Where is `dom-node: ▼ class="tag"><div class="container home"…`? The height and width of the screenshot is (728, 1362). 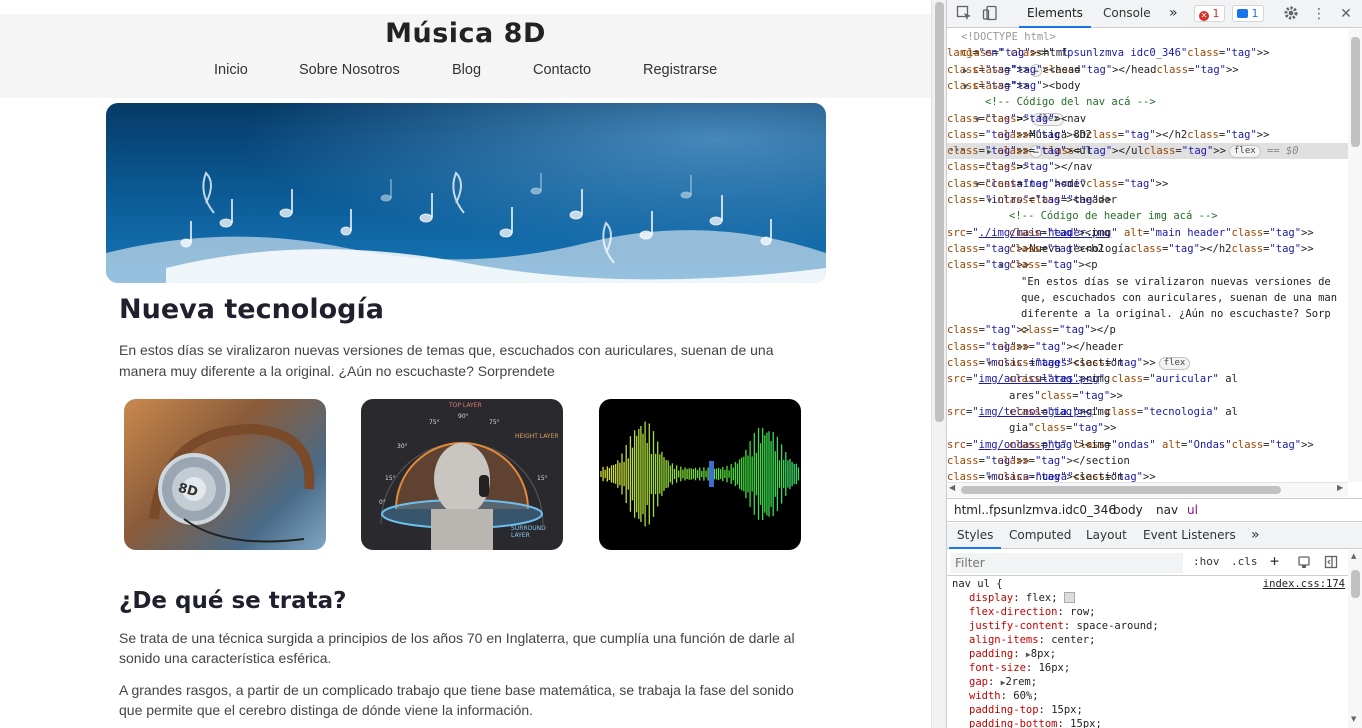
dom-node: ▼ class="tag"><div class="container home"… is located at coordinates (1147, 184).